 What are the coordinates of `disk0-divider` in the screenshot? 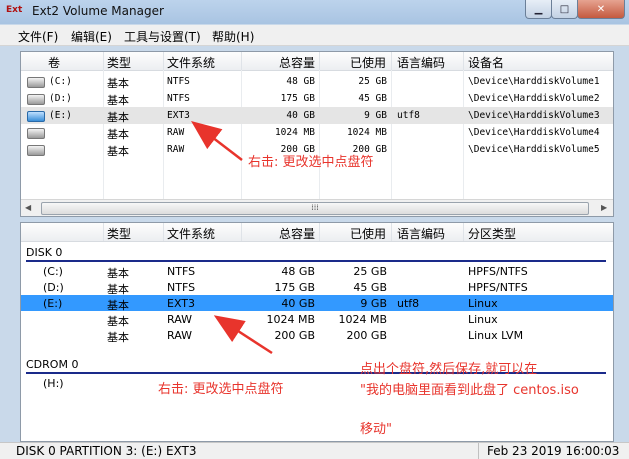 It's located at (316, 261).